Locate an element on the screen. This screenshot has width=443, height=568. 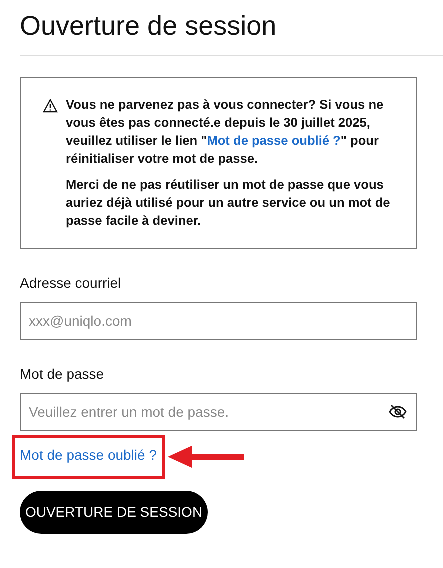
notice-text: Merci de ne pas réutiliser un mot de passe que vous auriez déjà utilisé pour un autre service ou un mot de passe facile à deviner. is located at coordinates (229, 203).